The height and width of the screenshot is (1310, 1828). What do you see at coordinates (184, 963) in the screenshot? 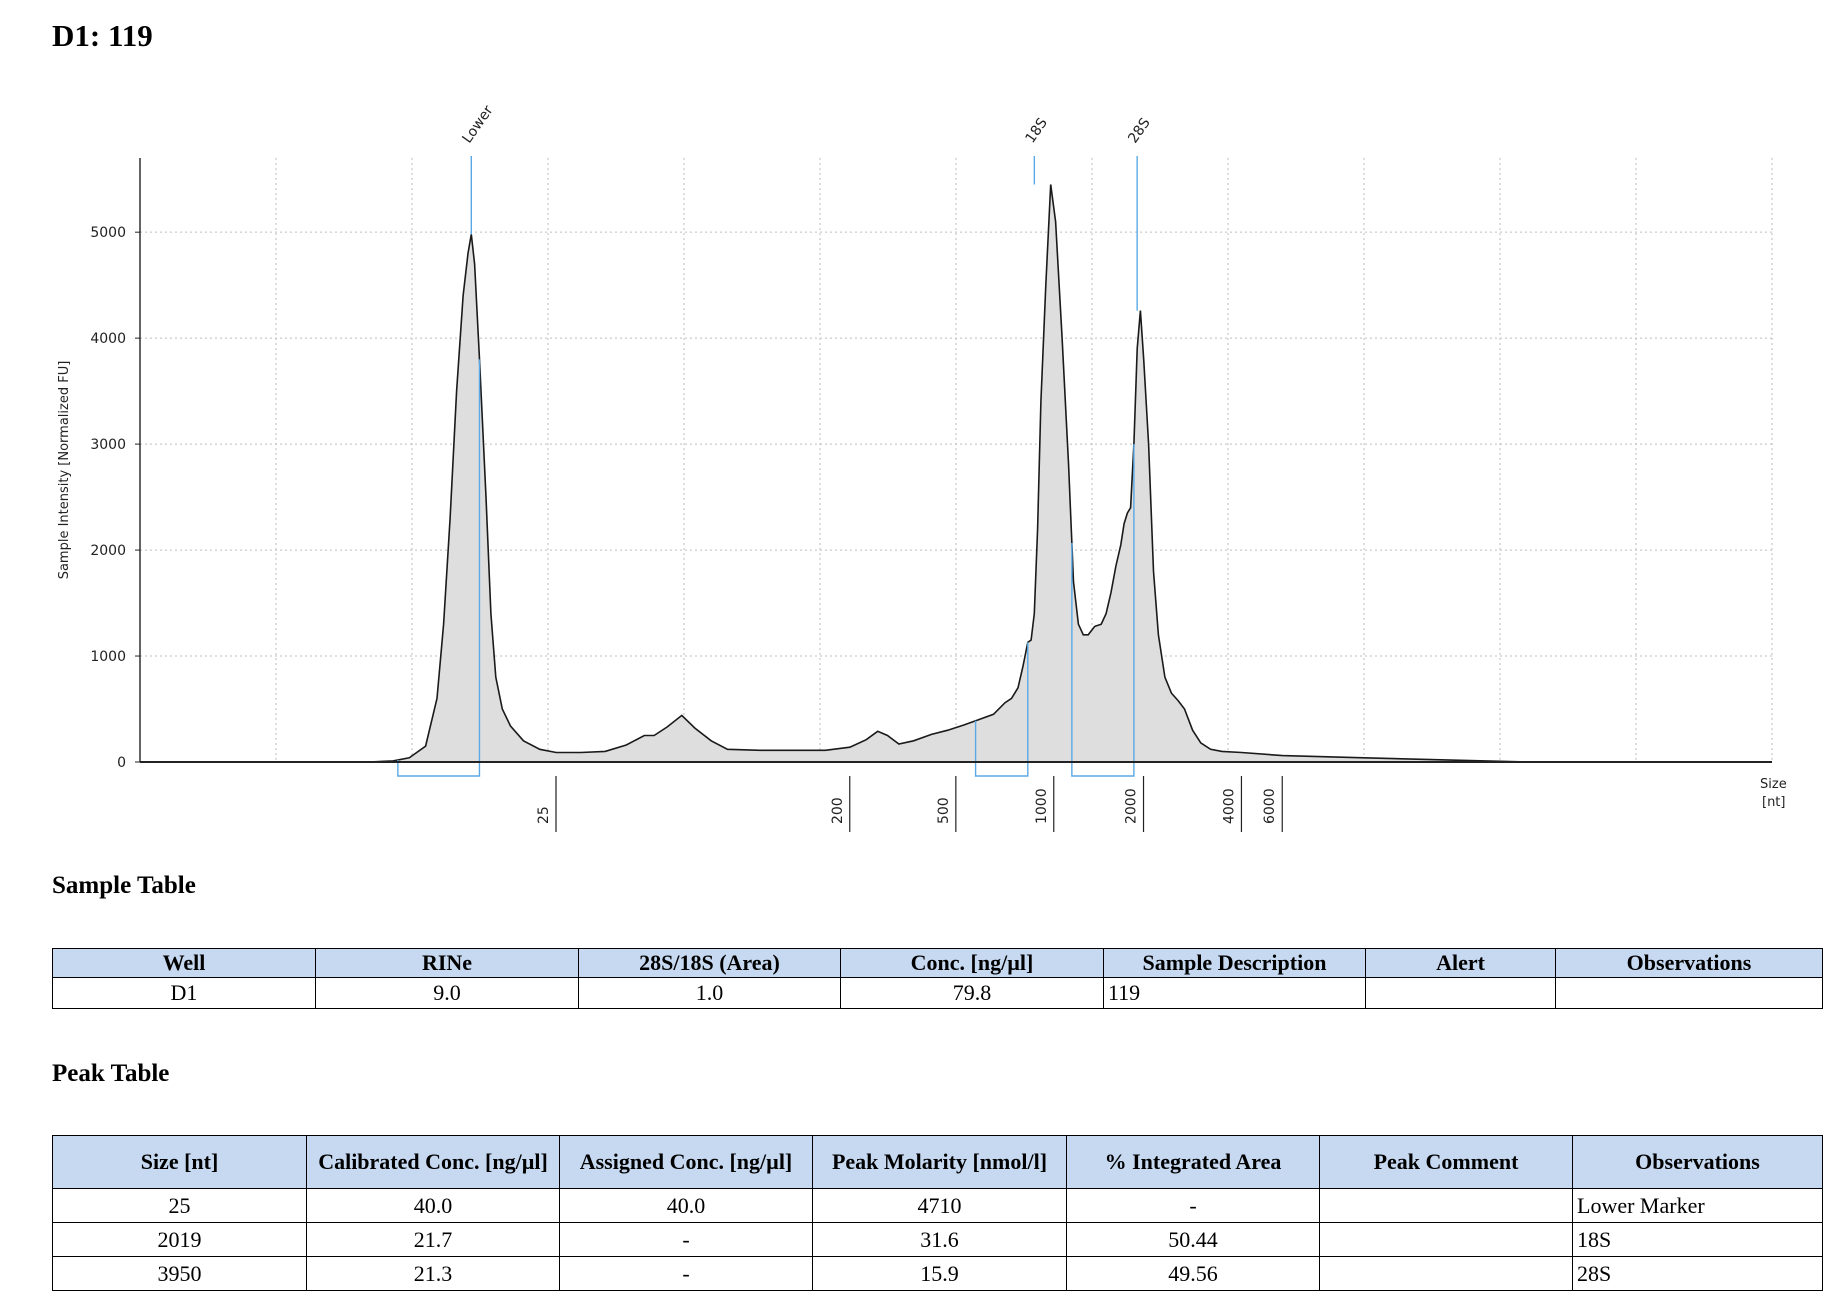
I see `header-well: Well` at bounding box center [184, 963].